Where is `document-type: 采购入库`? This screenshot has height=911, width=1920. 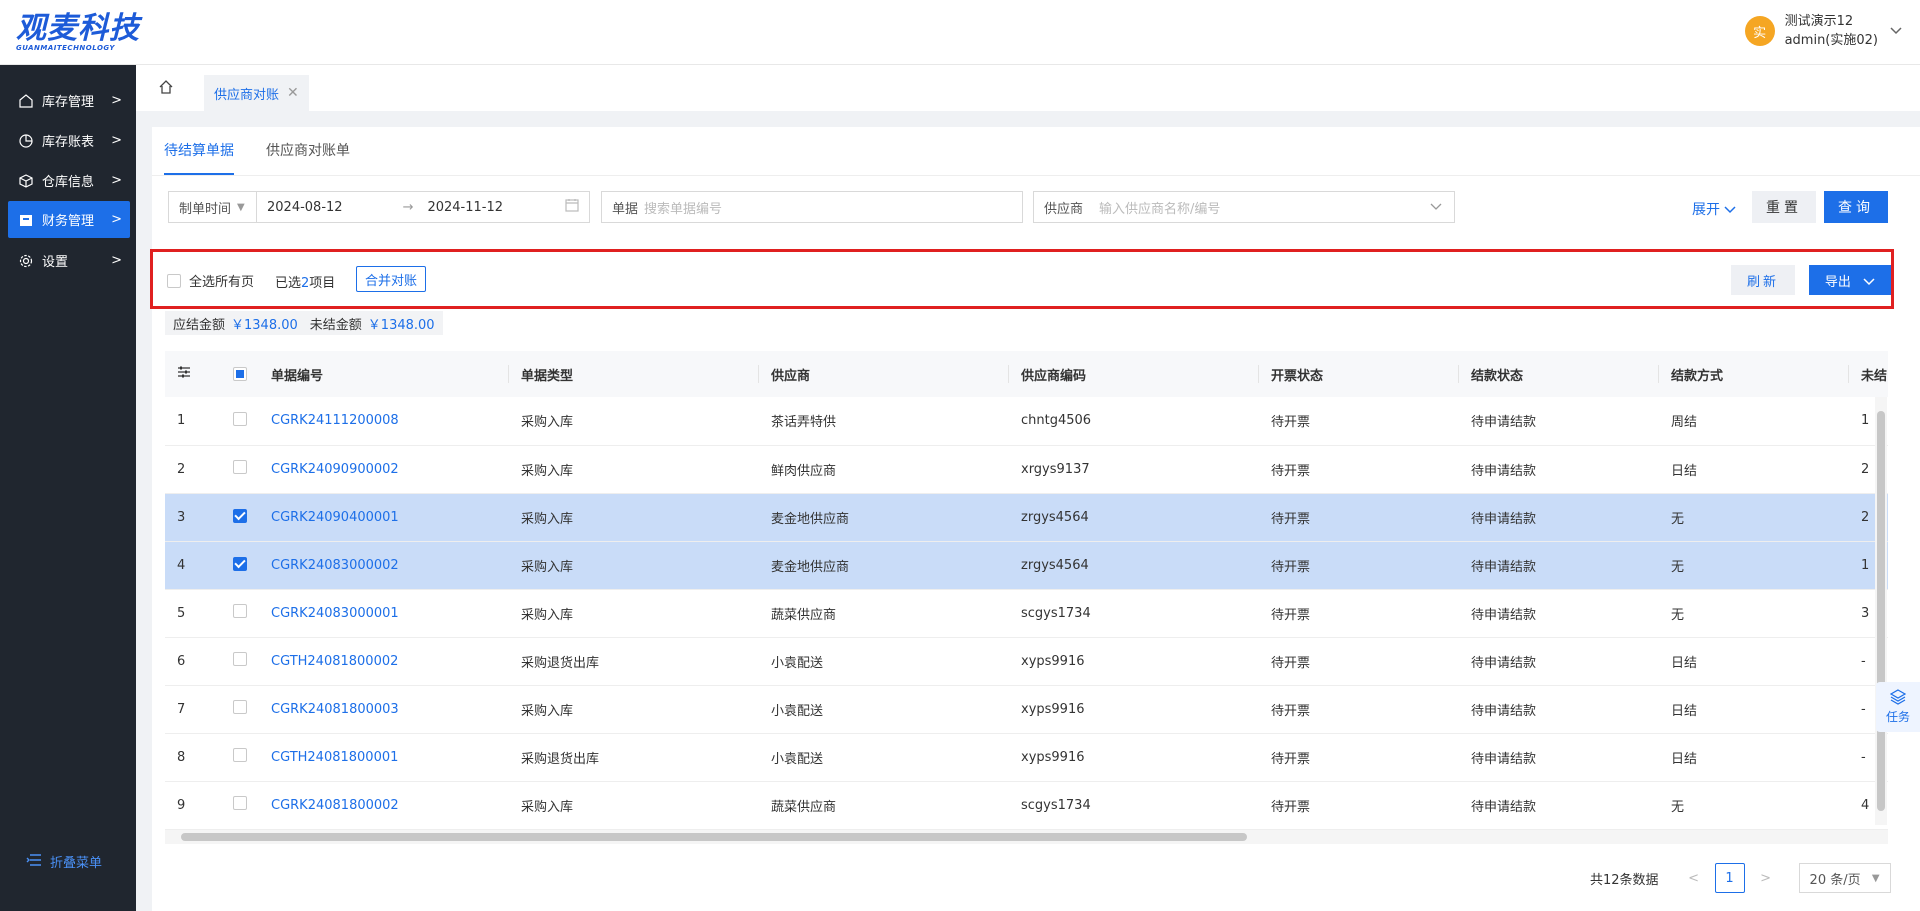
document-type: 采购入库 is located at coordinates (634, 805).